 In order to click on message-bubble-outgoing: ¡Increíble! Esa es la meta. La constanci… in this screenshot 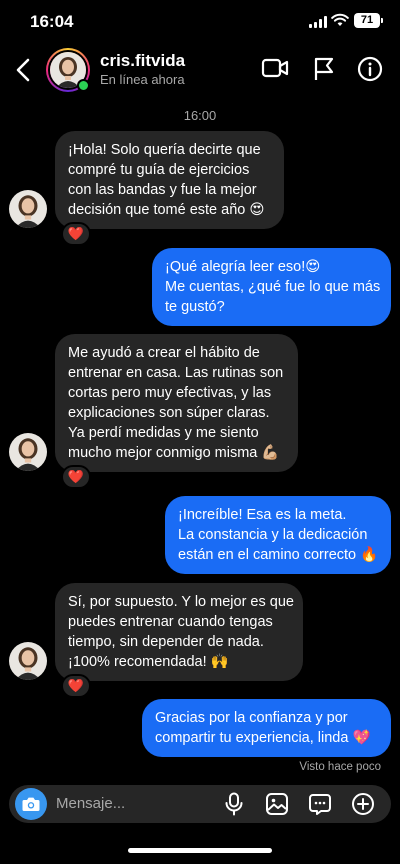, I will do `click(278, 535)`.